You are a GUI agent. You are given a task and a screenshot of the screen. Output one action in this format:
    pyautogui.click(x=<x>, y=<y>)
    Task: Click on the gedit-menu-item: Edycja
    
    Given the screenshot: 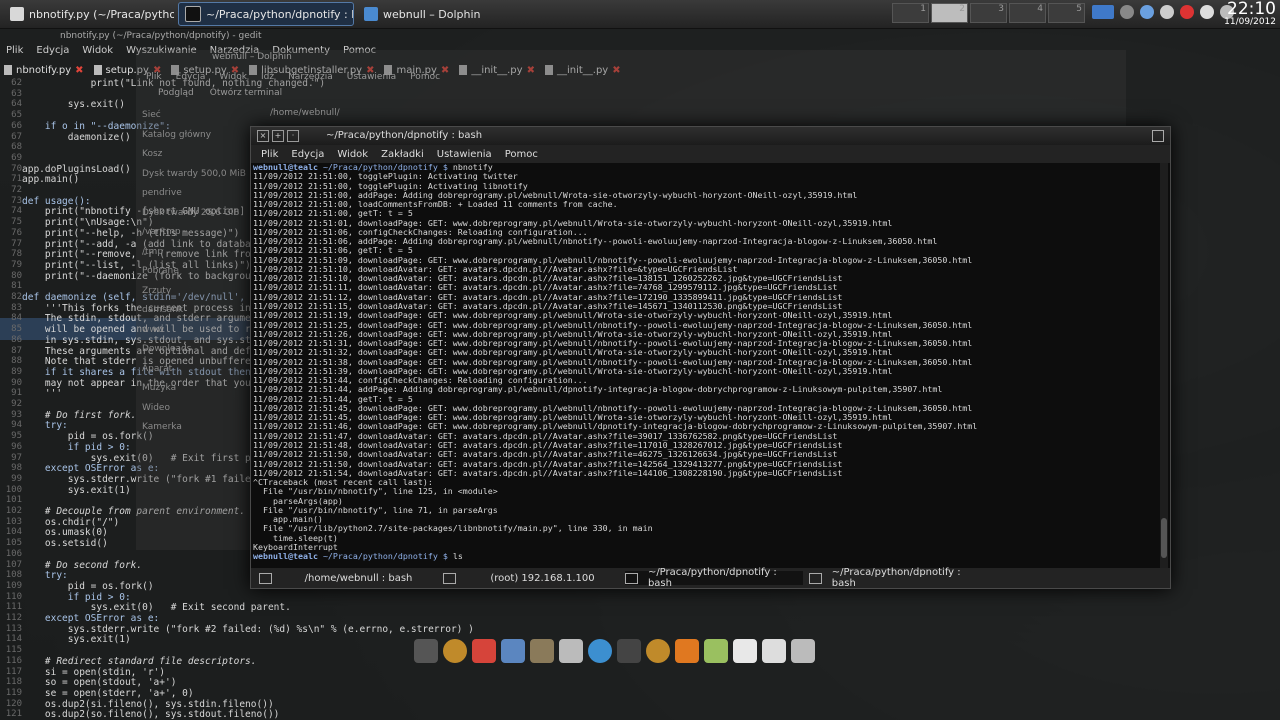 What is the action you would take?
    pyautogui.click(x=52, y=53)
    